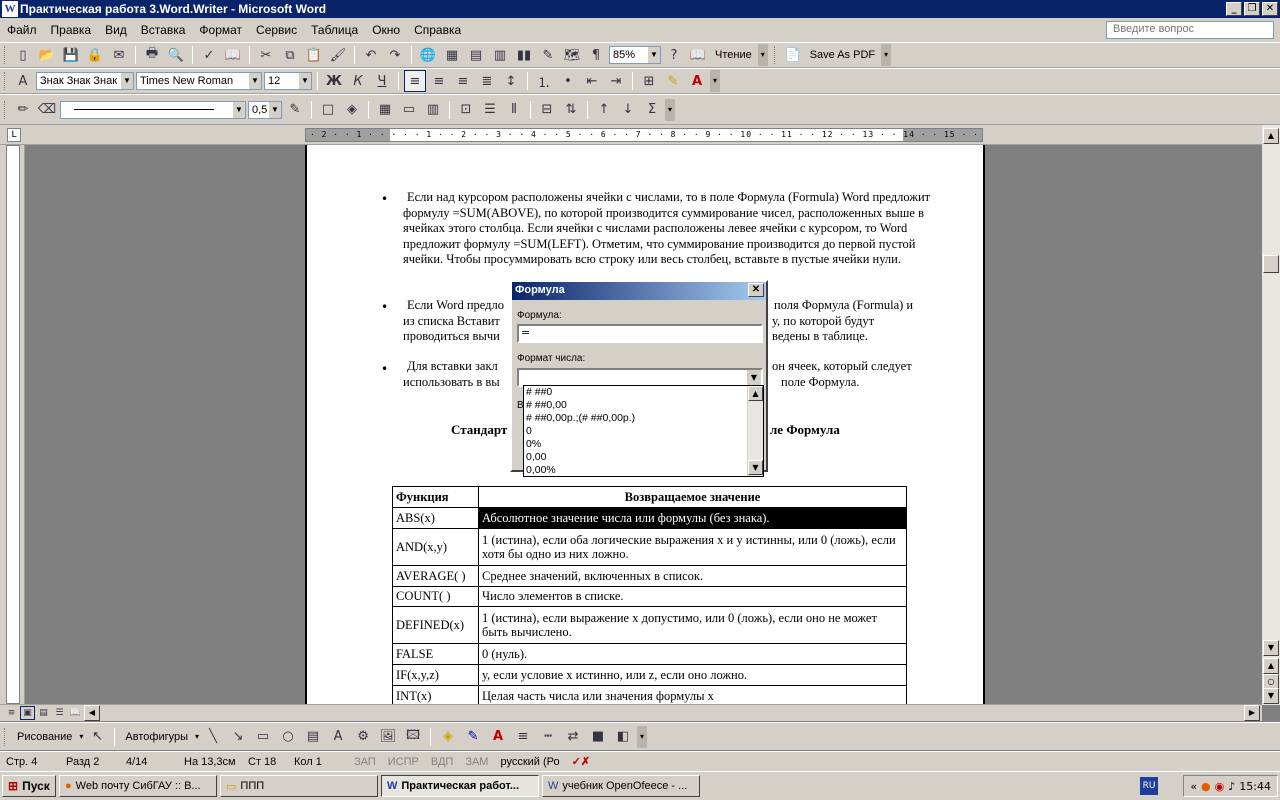  Describe the element at coordinates (395, 55) in the screenshot. I see `redo-icon: ↷` at that location.